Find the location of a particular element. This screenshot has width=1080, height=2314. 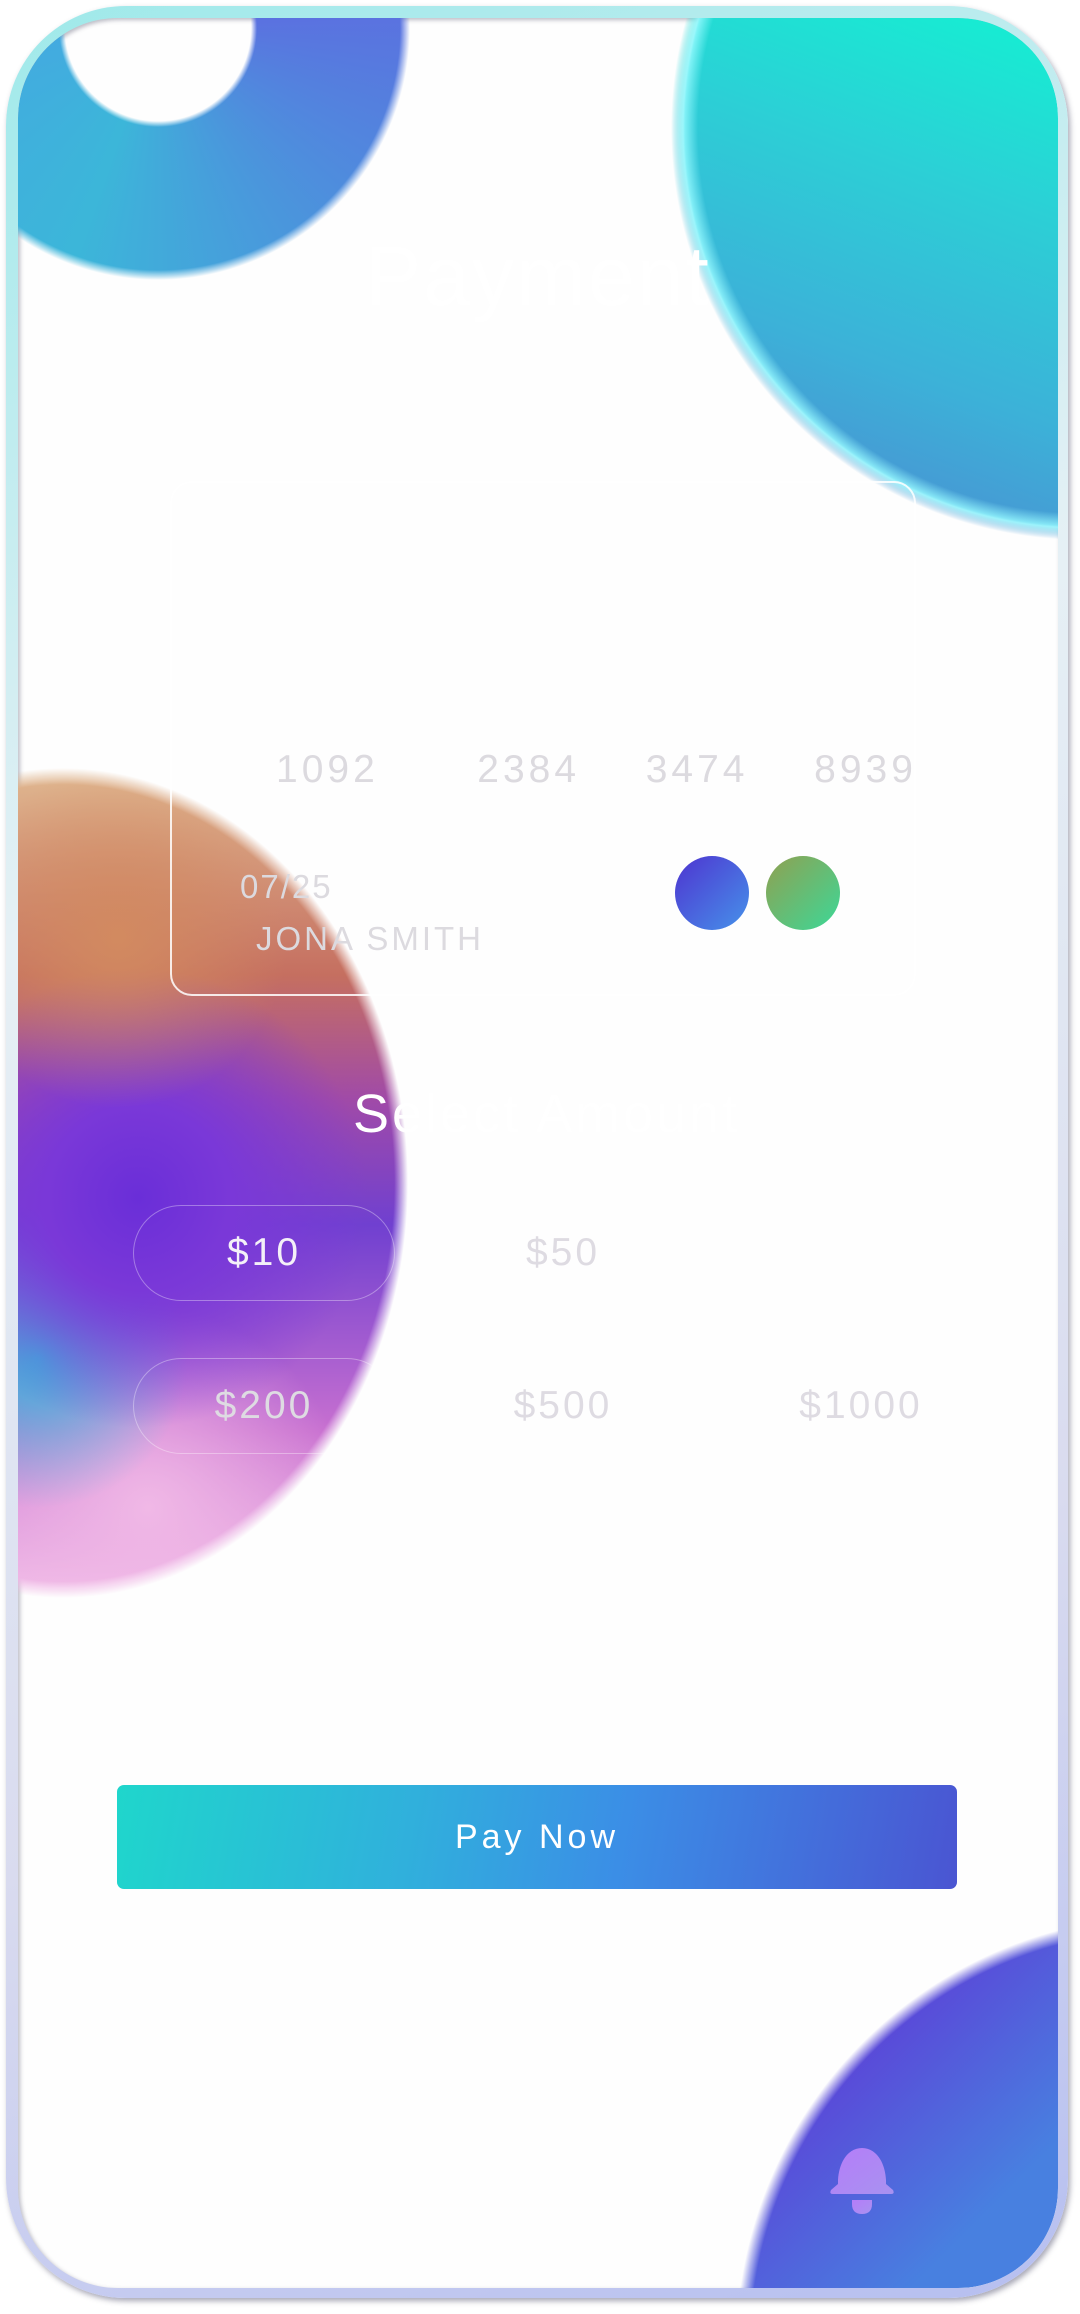

decorative-blob-bottom-right is located at coordinates (888, 2093).